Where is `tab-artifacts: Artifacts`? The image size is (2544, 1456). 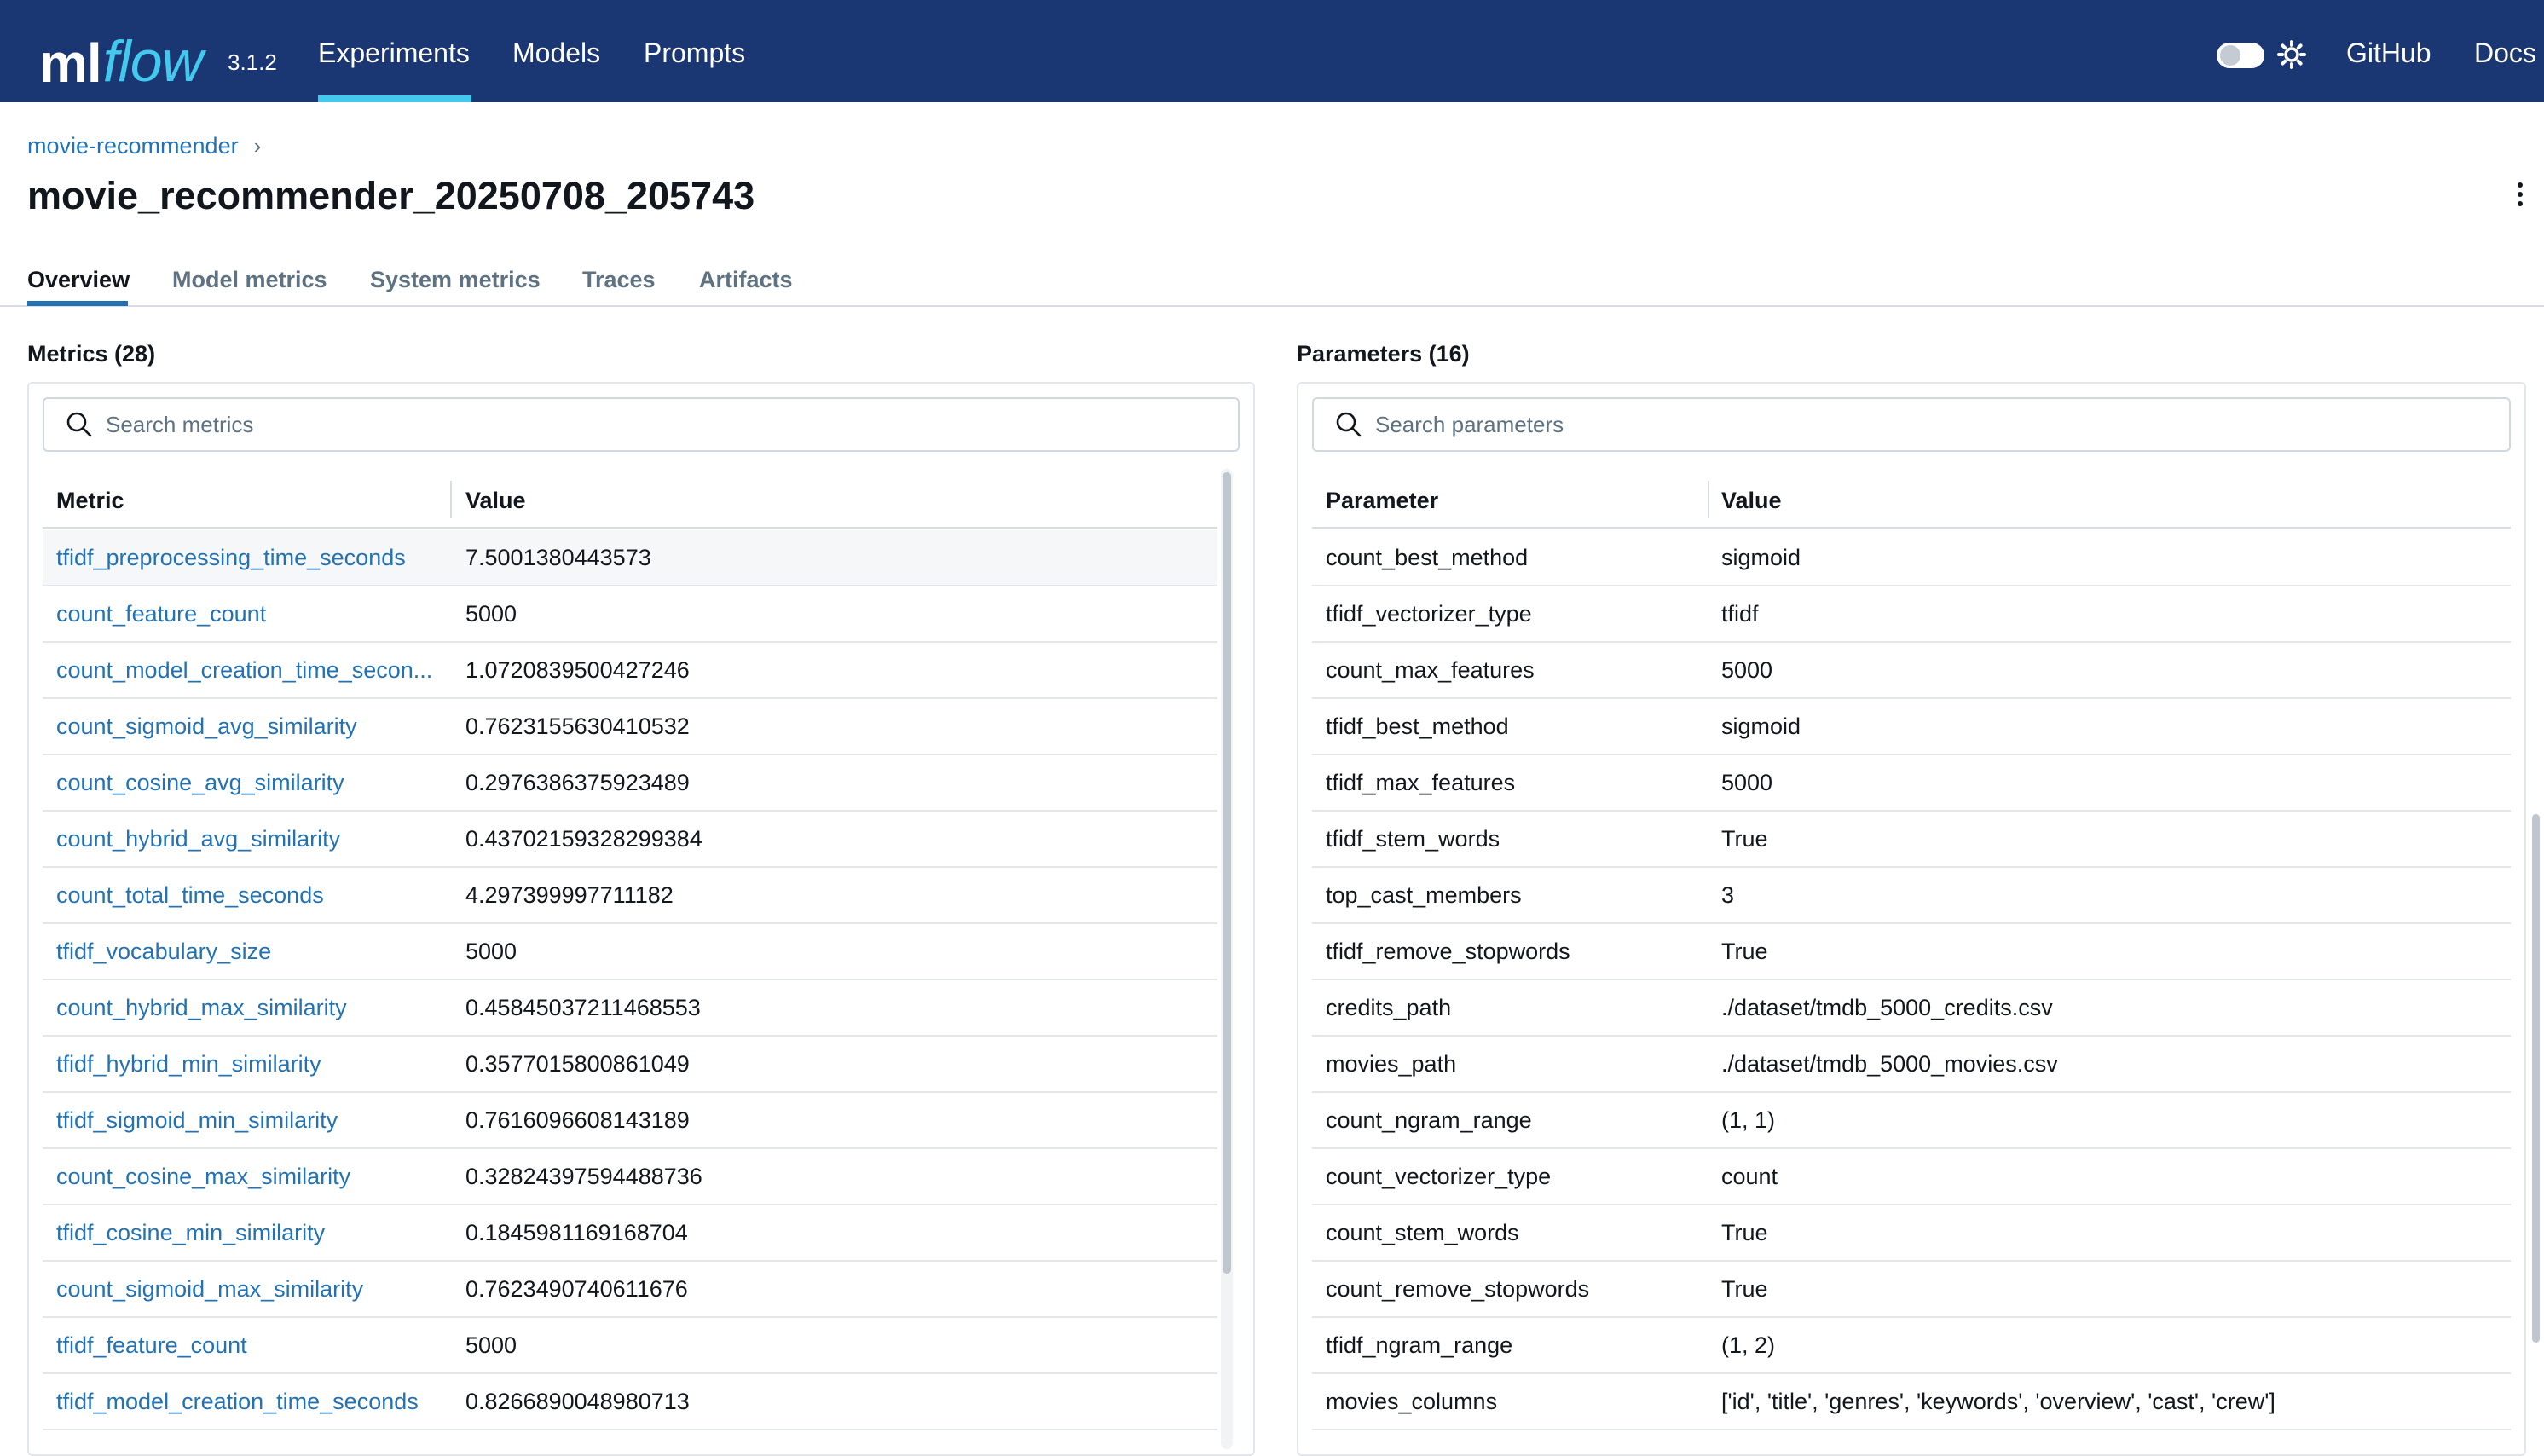 tab-artifacts: Artifacts is located at coordinates (746, 280).